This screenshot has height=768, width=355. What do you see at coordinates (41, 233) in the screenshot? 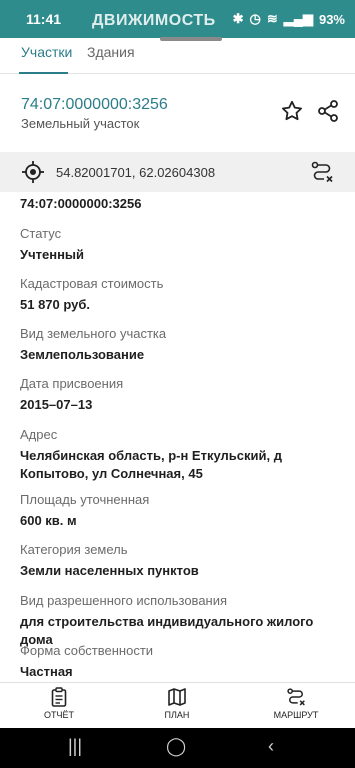
I see `field-label: Статус` at bounding box center [41, 233].